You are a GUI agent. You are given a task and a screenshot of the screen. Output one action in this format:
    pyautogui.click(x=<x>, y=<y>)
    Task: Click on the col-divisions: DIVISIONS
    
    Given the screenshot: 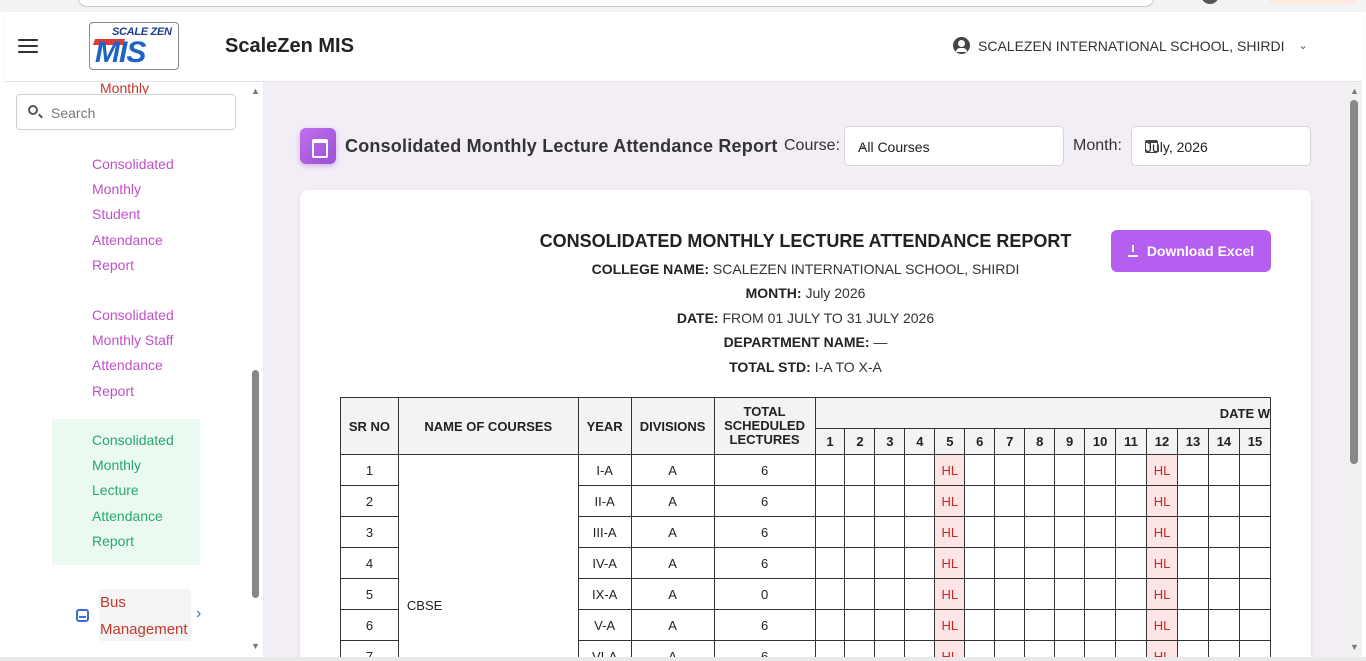 What is the action you would take?
    pyautogui.click(x=672, y=426)
    